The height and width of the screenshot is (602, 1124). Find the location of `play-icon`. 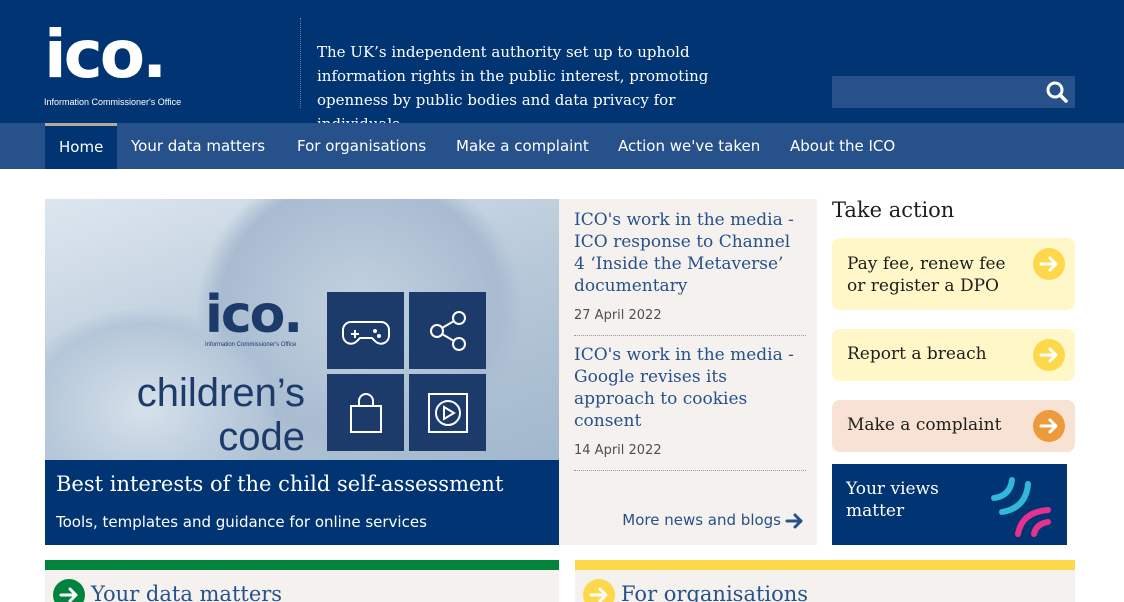

play-icon is located at coordinates (448, 413).